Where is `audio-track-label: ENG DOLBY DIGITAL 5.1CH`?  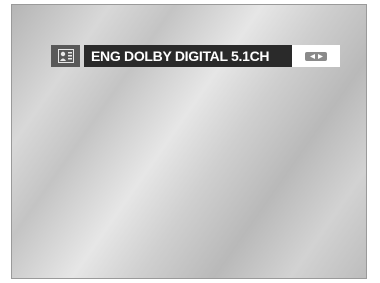
audio-track-label: ENG DOLBY DIGITAL 5.1CH is located at coordinates (188, 56).